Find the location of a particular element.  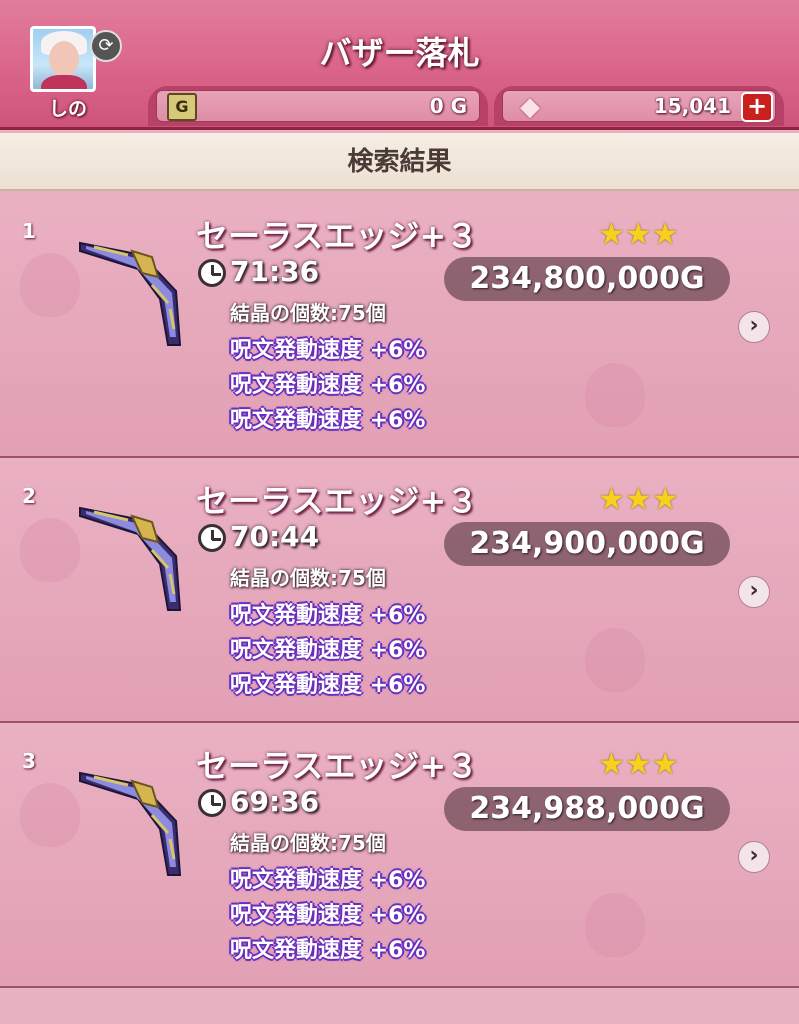

gem-panel: ◆ 15,041 + is located at coordinates (639, 106).